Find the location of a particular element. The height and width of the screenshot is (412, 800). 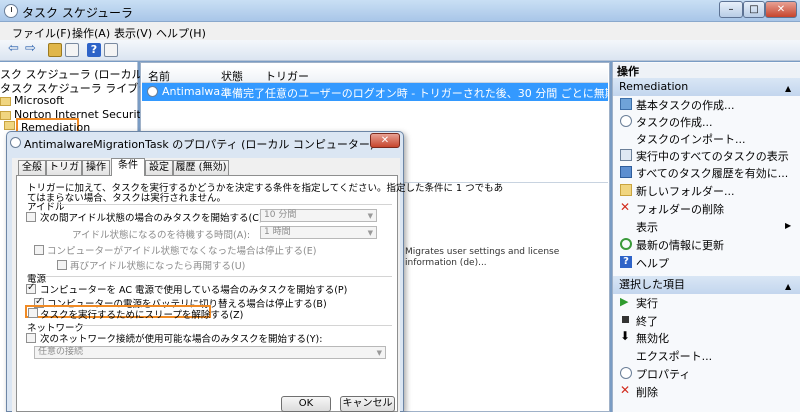

column-header is located at coordinates (375, 74).